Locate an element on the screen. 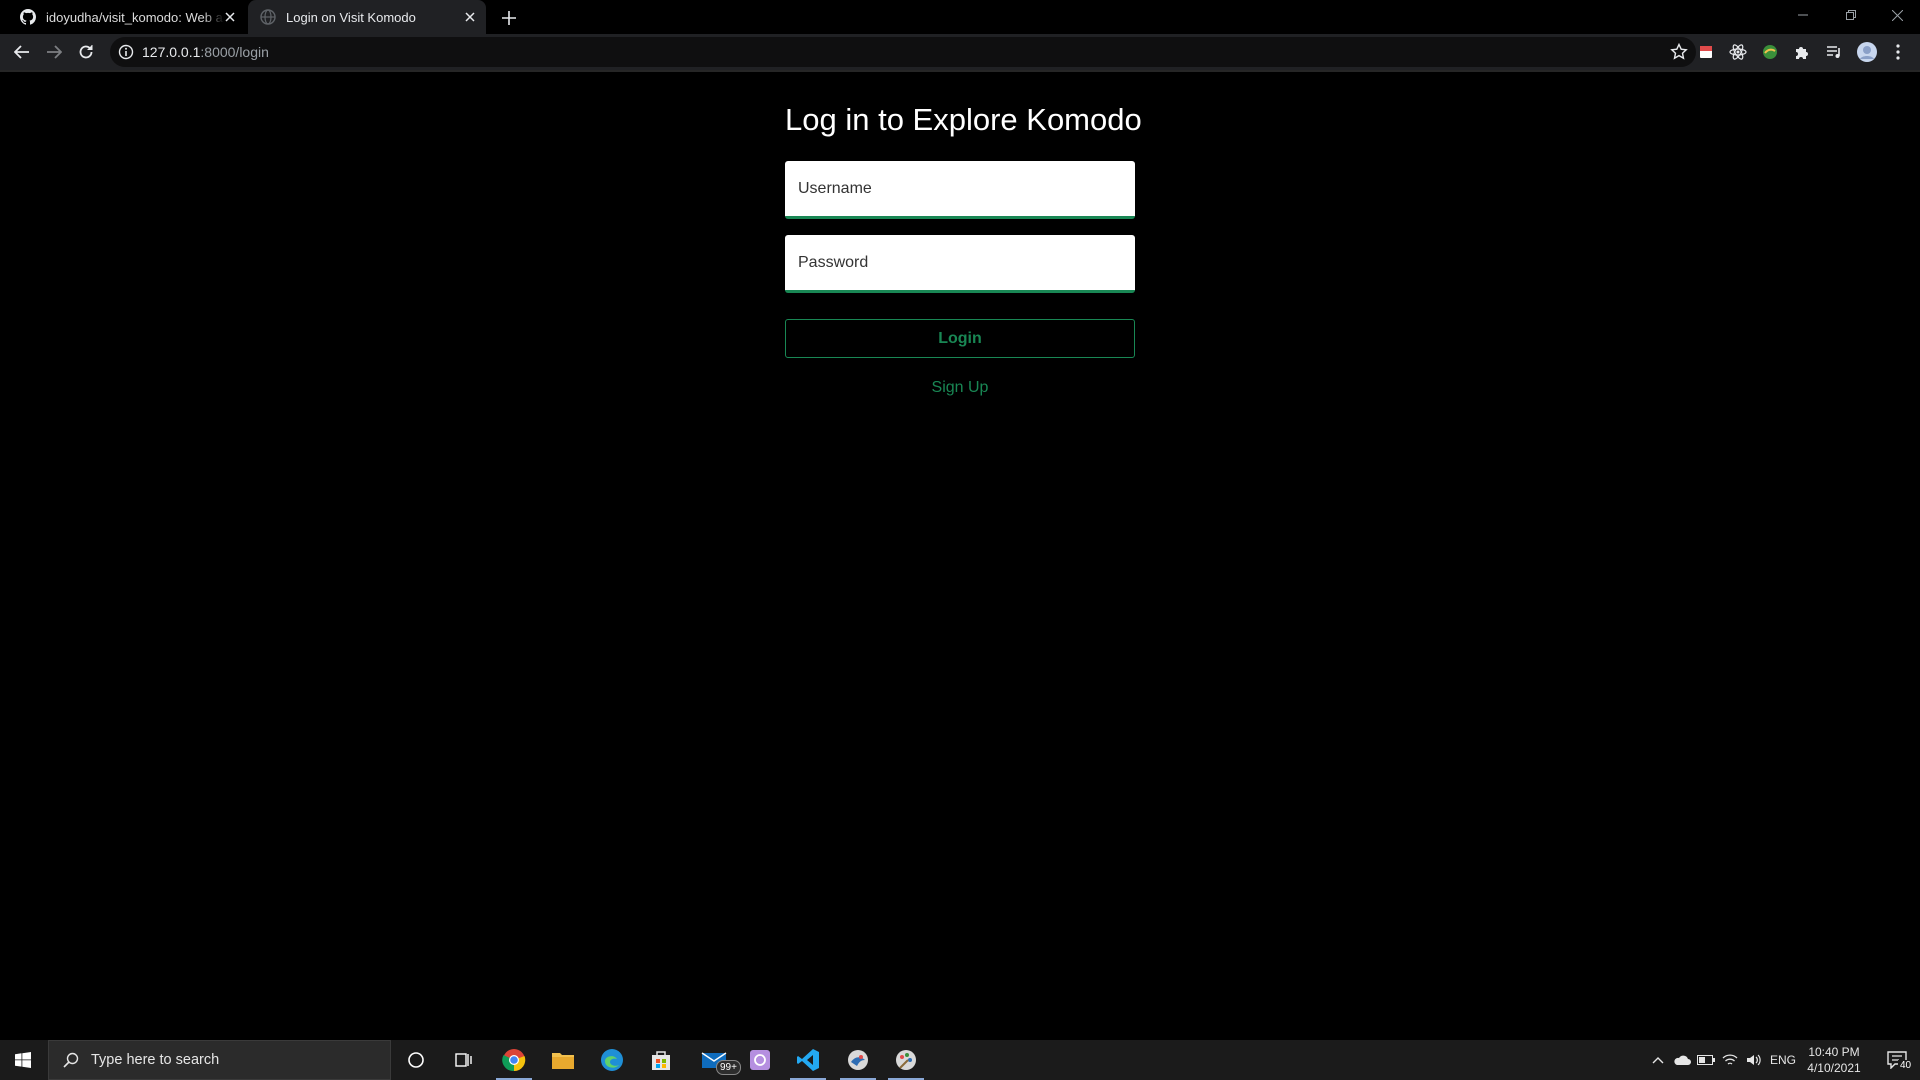 This screenshot has width=1920, height=1080. task-view-icon is located at coordinates (463, 1060).